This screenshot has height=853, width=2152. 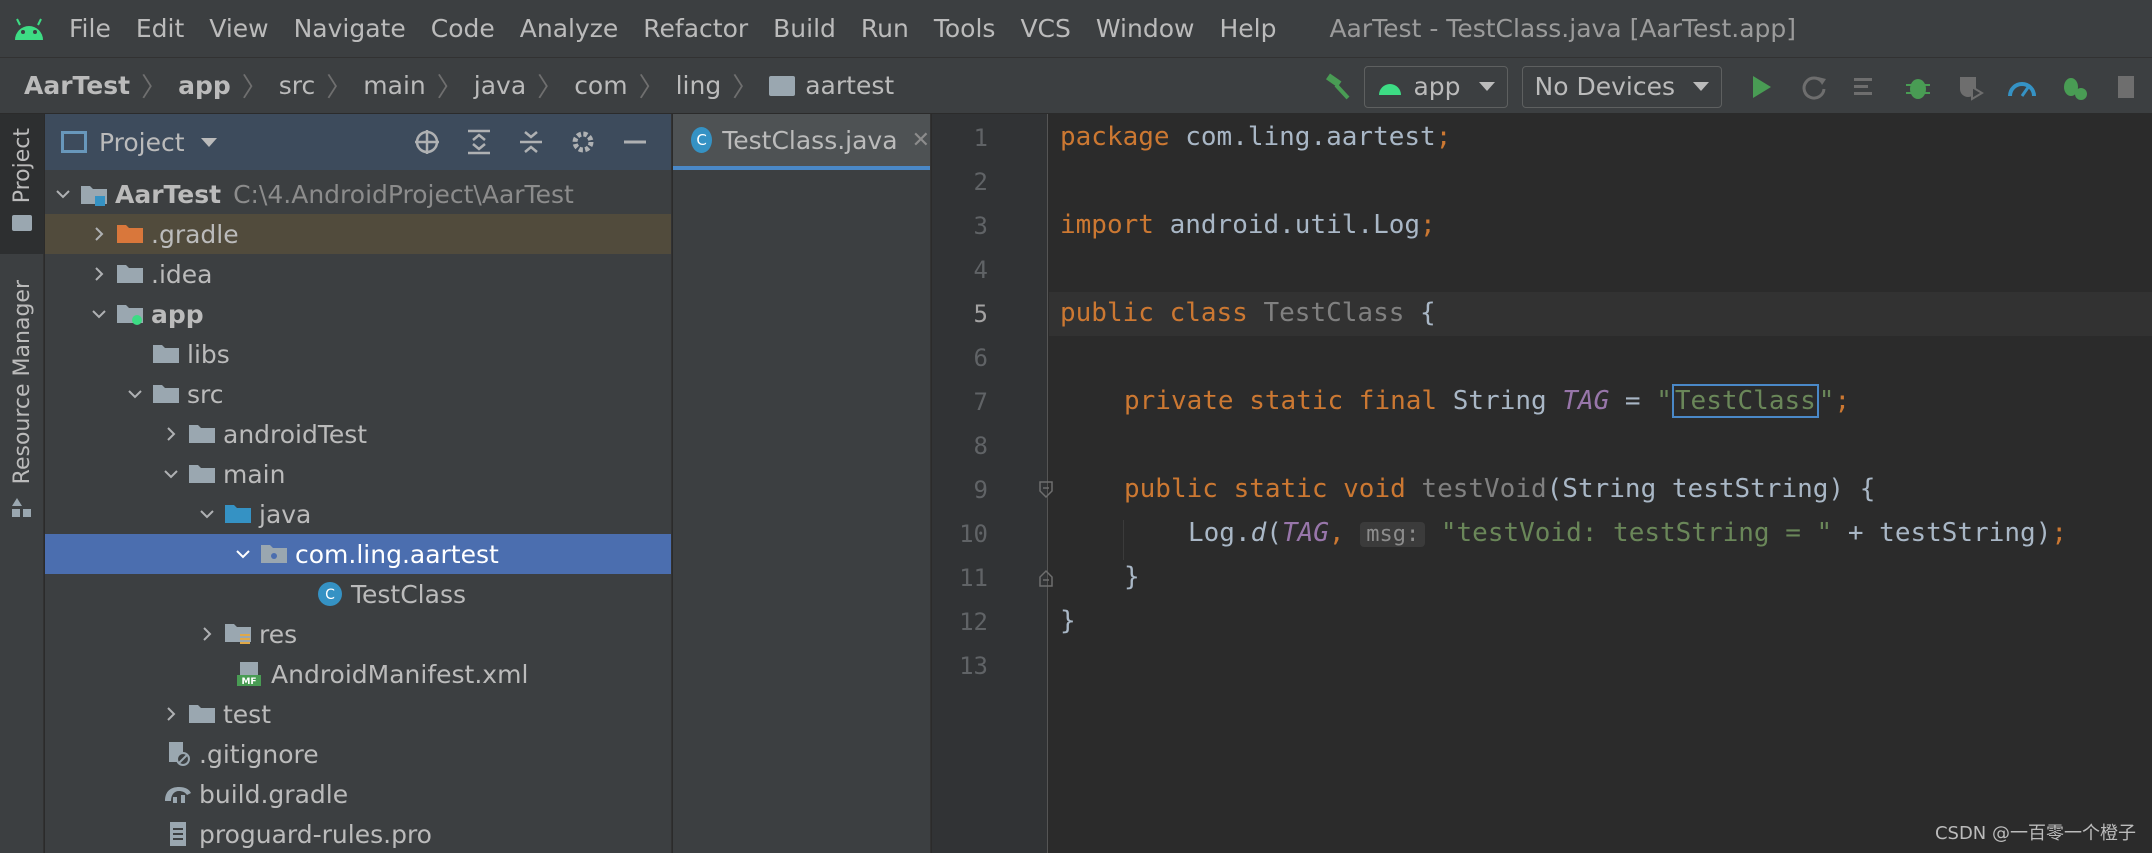 I want to click on editor-tab-testclass-java: C TestClass.java ✕, so click(x=801, y=142).